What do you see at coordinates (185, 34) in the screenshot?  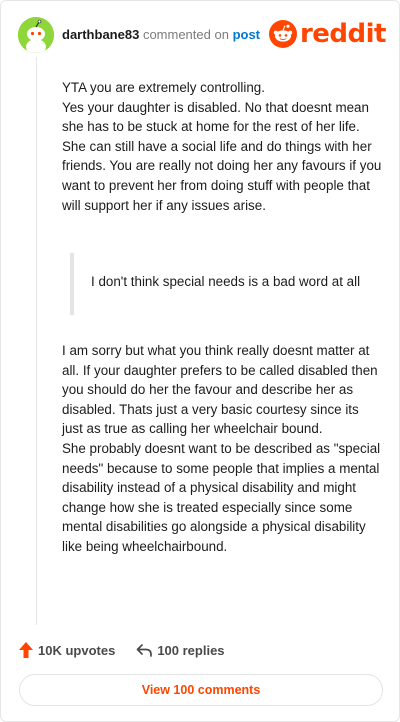 I see `comment-action-text: commented on` at bounding box center [185, 34].